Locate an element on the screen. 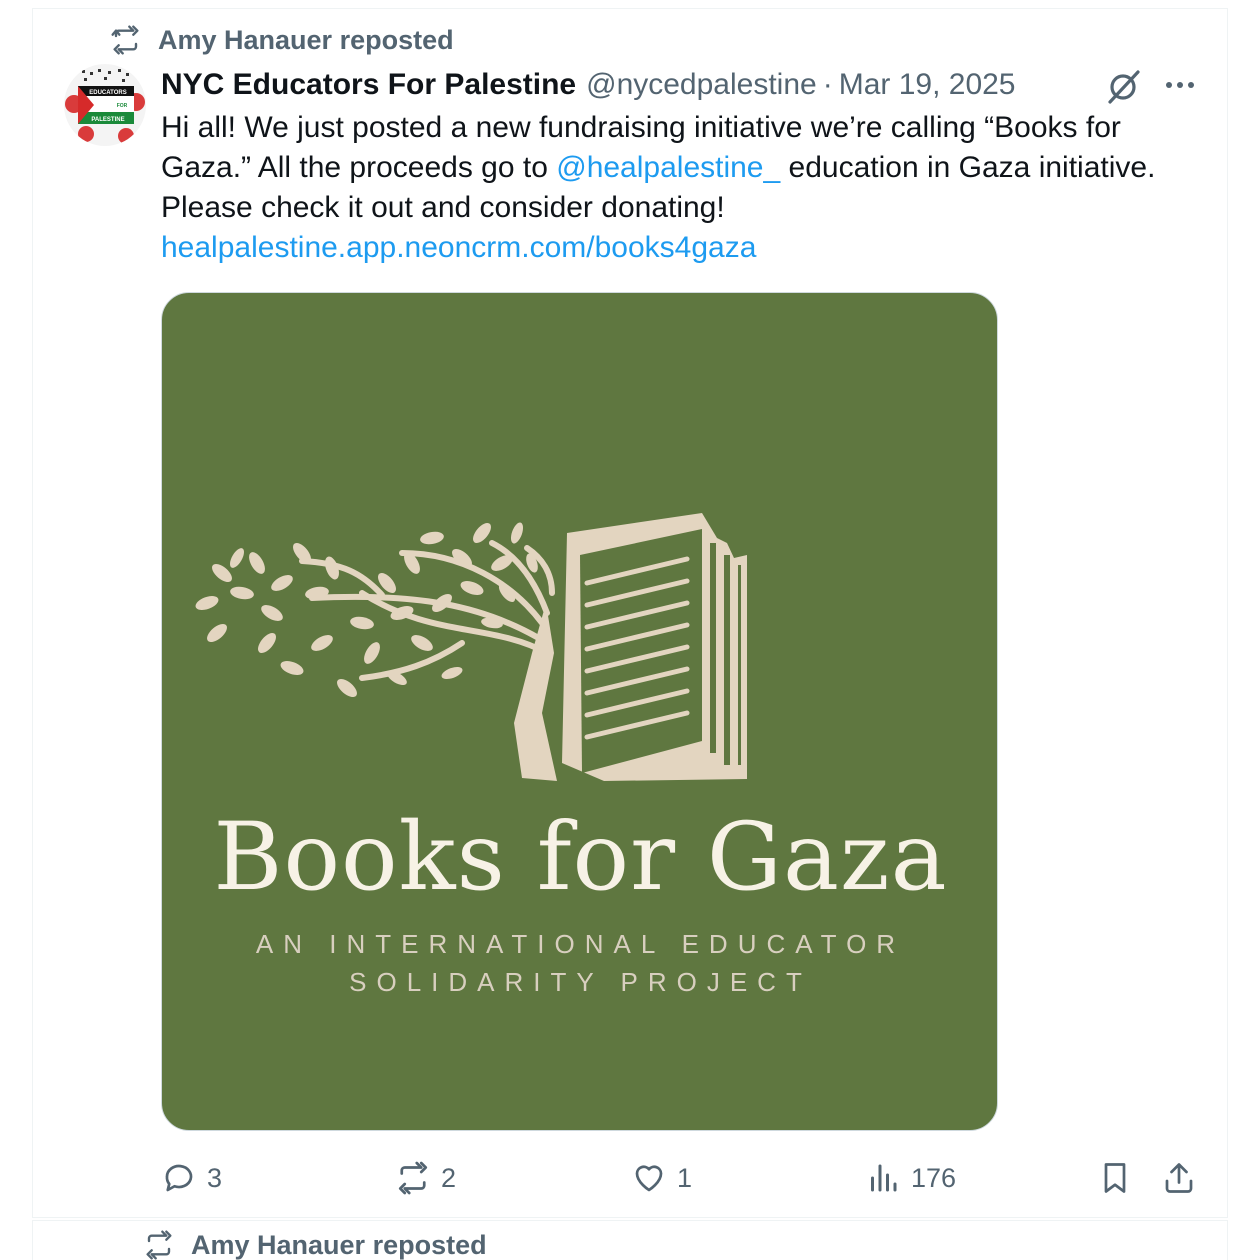 The height and width of the screenshot is (1260, 1240). reply-count: 3 is located at coordinates (214, 1178).